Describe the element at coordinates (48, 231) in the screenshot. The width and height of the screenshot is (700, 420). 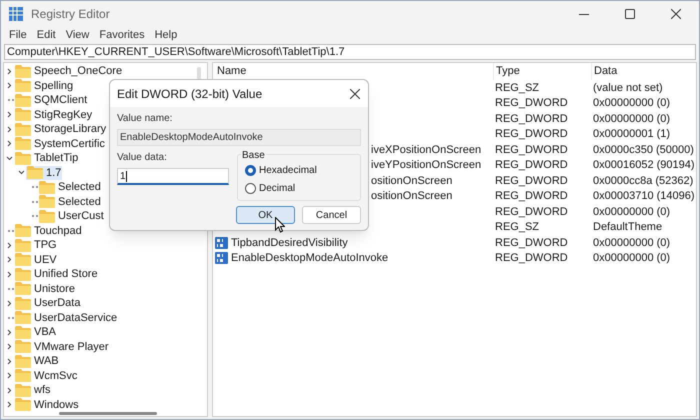
I see `tree-item: Touchpad` at that location.